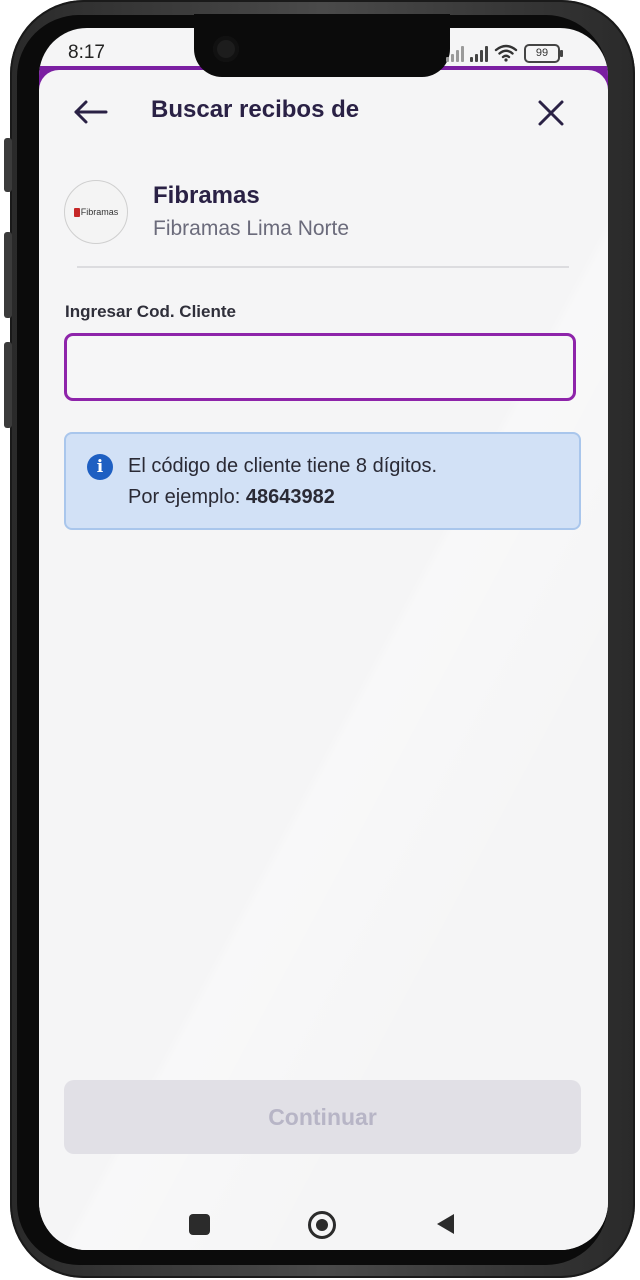 Image resolution: width=640 pixels, height=1280 pixels. What do you see at coordinates (543, 53) in the screenshot?
I see `battery-icon: 99` at bounding box center [543, 53].